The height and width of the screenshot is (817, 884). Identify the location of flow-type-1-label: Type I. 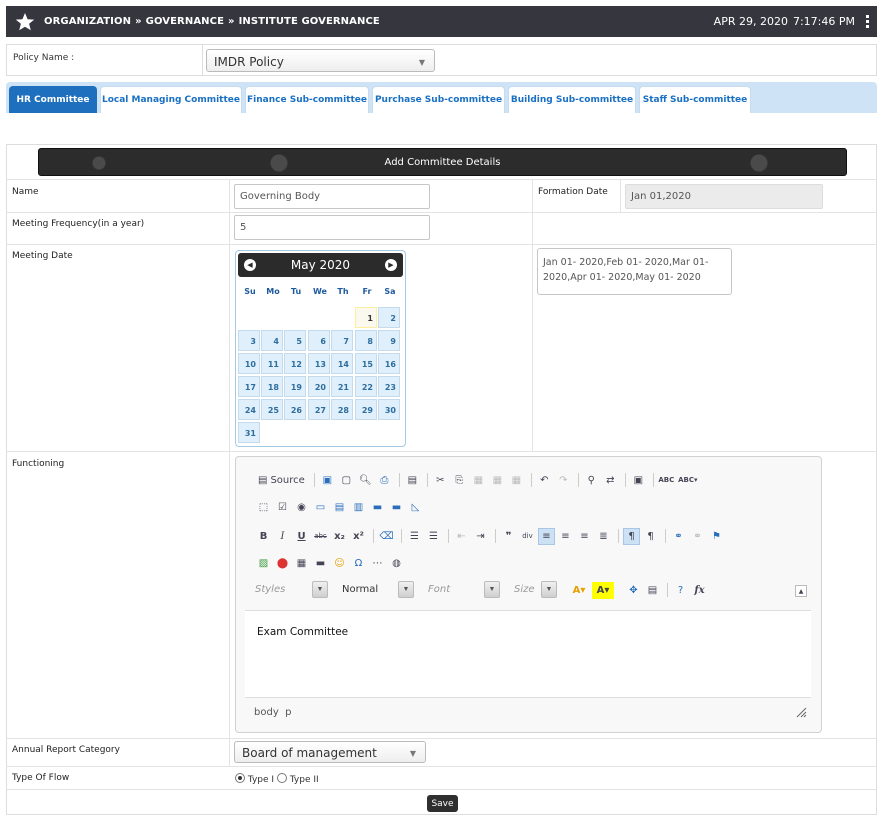
(261, 780).